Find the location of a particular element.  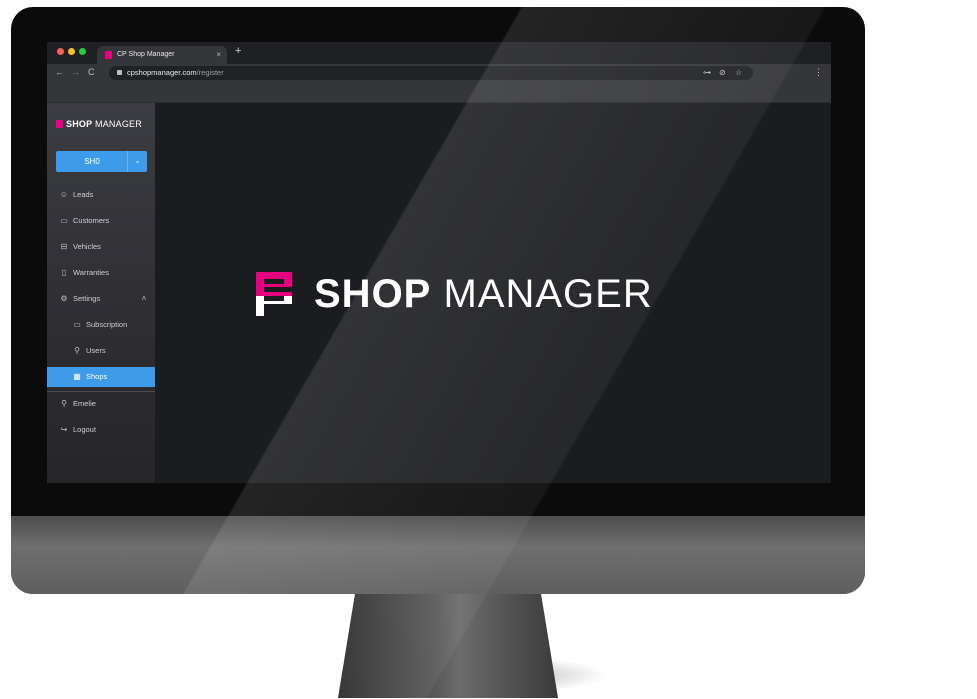

browser-tab: CP Shop Manager × is located at coordinates (162, 55).